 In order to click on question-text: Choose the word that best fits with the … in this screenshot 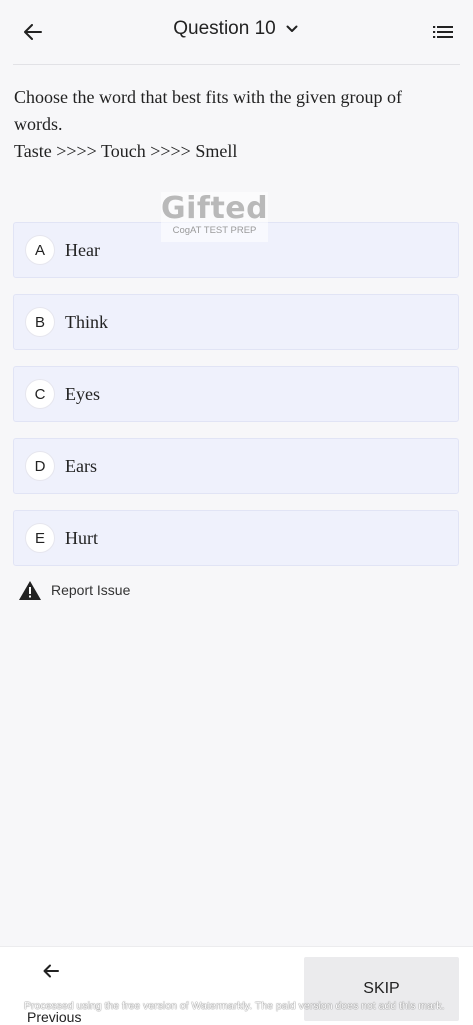, I will do `click(234, 124)`.